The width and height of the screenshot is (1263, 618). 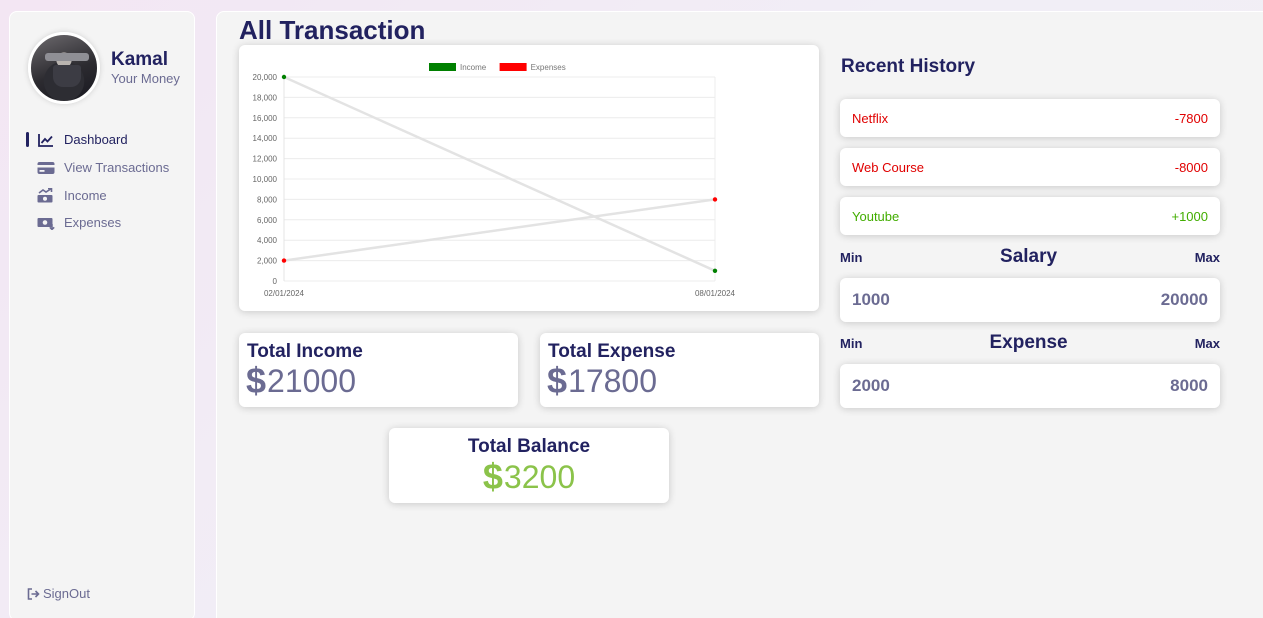 What do you see at coordinates (529, 446) in the screenshot?
I see `total-balance-title: Total Balance` at bounding box center [529, 446].